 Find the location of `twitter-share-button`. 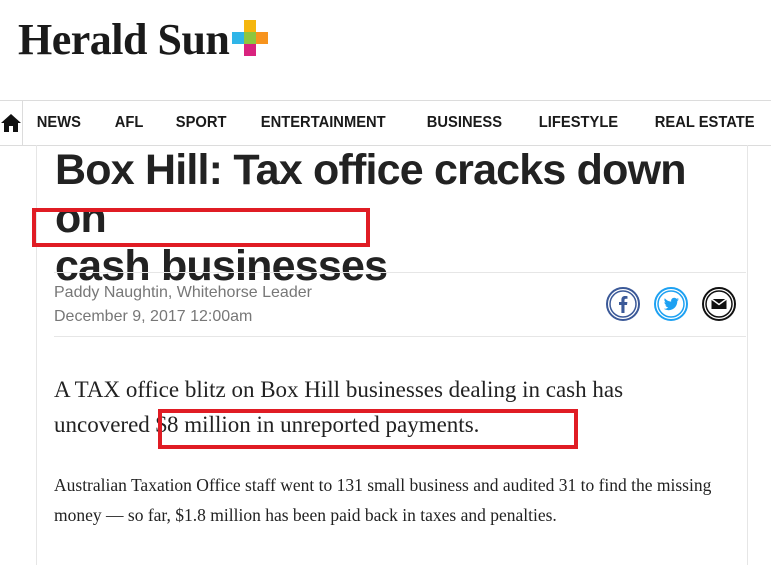

twitter-share-button is located at coordinates (671, 304).